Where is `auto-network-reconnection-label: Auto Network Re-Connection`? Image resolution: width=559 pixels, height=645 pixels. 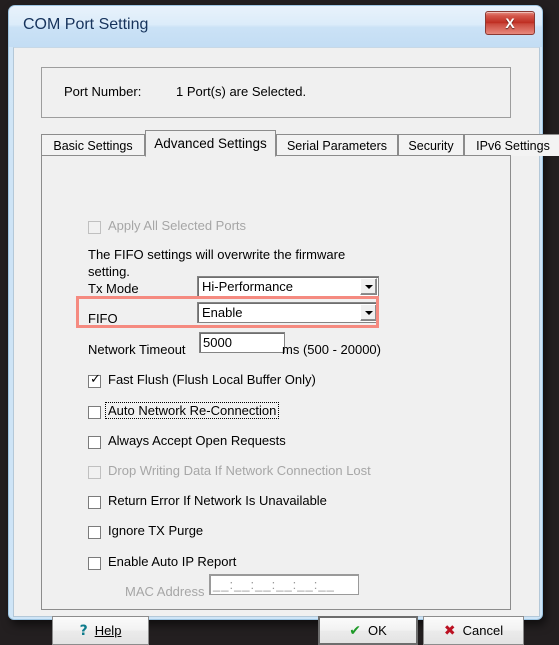
auto-network-reconnection-label: Auto Network Re-Connection is located at coordinates (192, 410).